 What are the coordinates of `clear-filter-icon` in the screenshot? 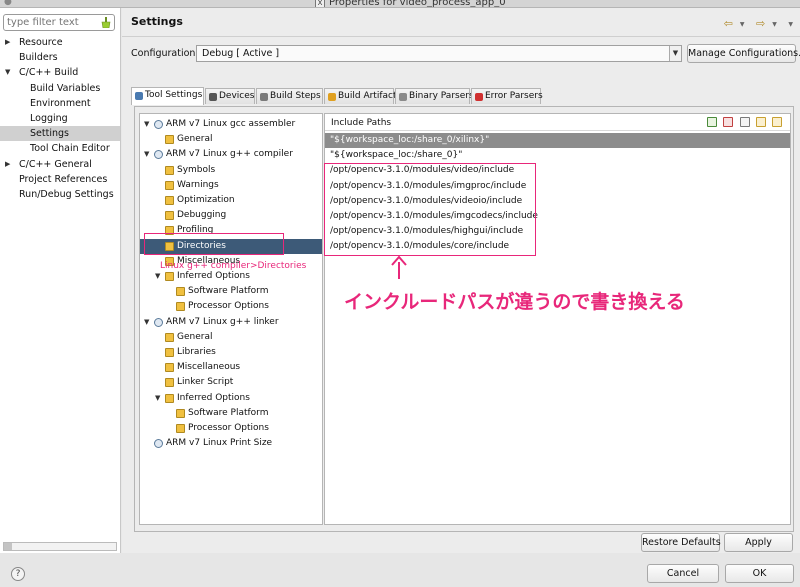 It's located at (106, 22).